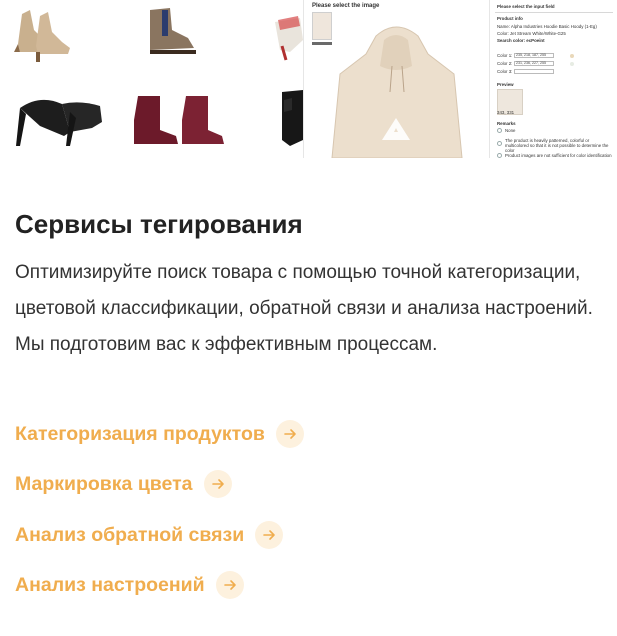  I want to click on black-pump-icon, so click(59, 122).